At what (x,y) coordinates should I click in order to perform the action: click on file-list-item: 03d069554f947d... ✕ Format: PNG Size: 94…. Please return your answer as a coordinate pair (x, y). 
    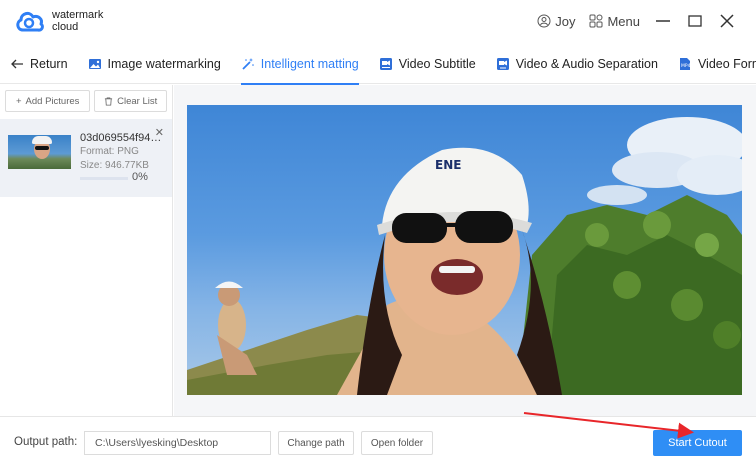
    Looking at the image, I should click on (86, 158).